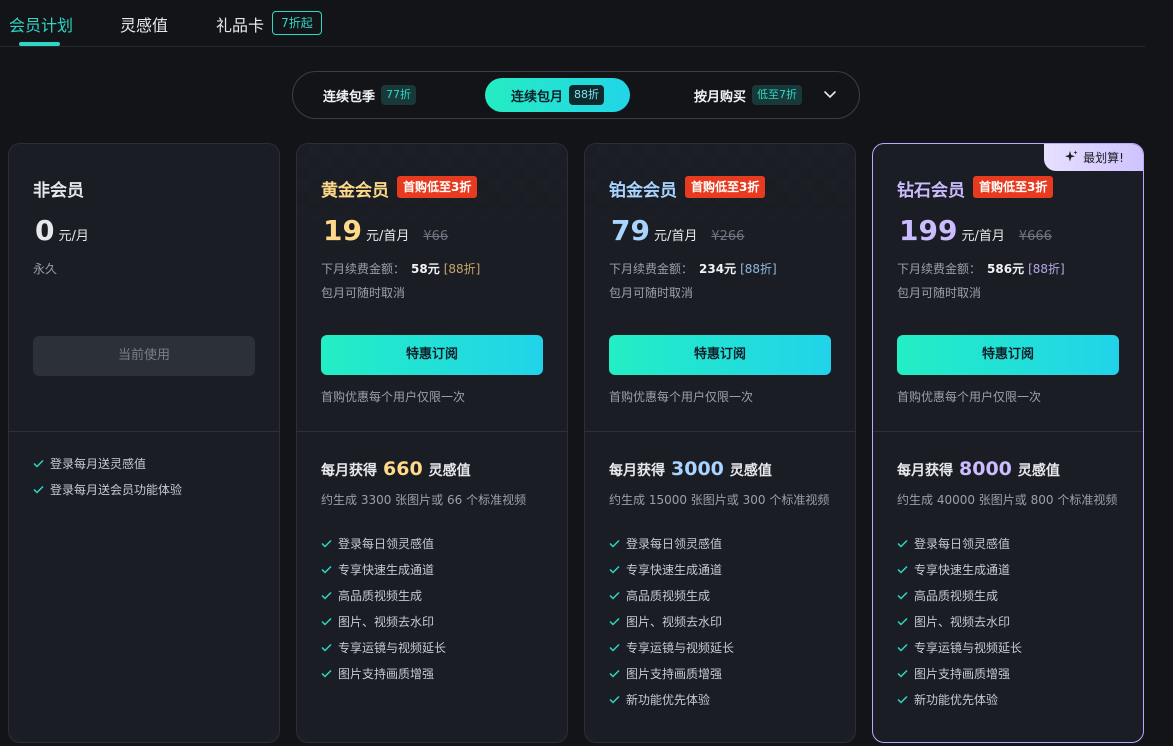  What do you see at coordinates (349, 97) in the screenshot?
I see `billing-option-label: 连续包季` at bounding box center [349, 97].